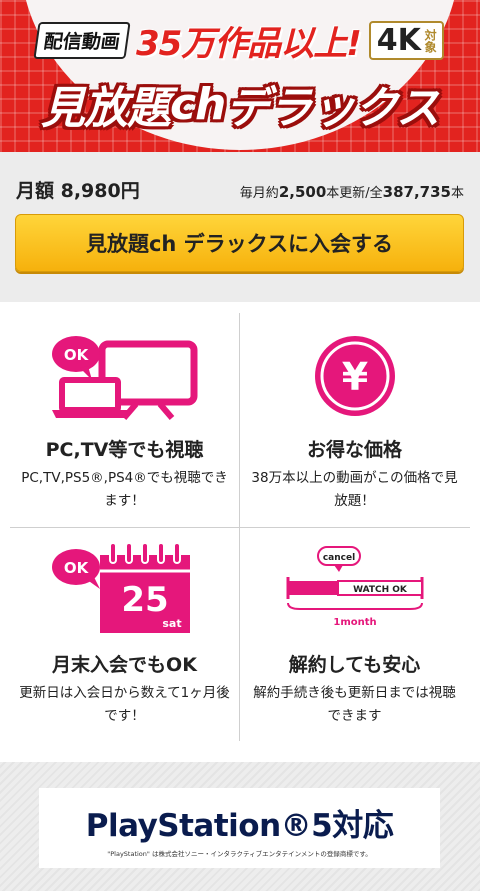  What do you see at coordinates (124, 704) in the screenshot?
I see `feature-desc: 更新日は入会日から数えて1ヶ月後です！` at bounding box center [124, 704].